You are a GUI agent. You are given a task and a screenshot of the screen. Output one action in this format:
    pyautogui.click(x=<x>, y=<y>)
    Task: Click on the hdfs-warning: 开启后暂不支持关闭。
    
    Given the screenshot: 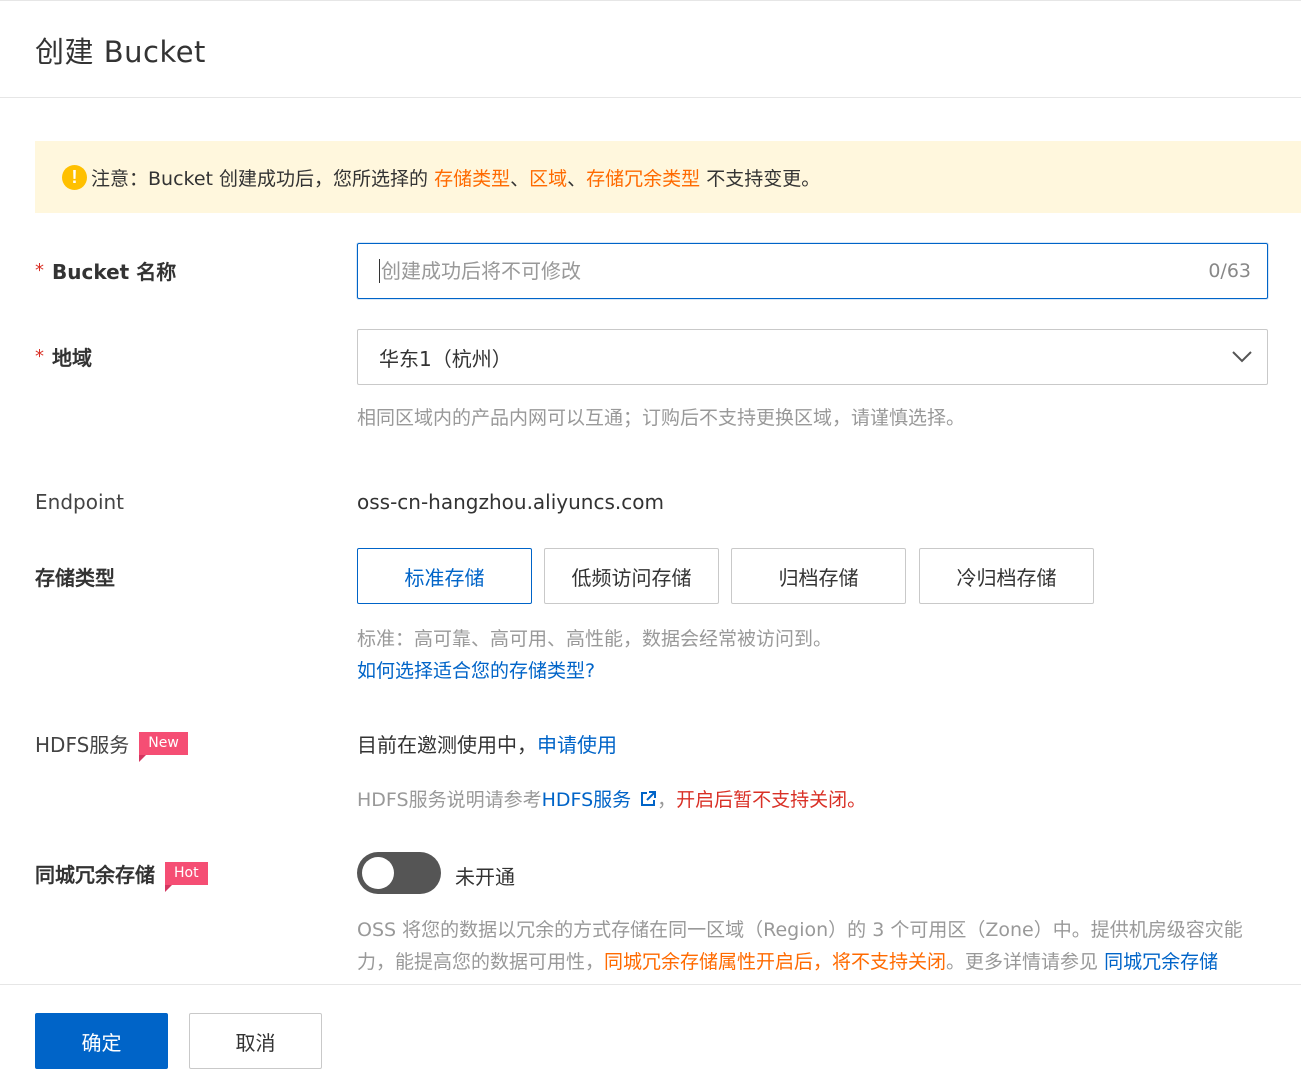 What is the action you would take?
    pyautogui.click(x=771, y=800)
    